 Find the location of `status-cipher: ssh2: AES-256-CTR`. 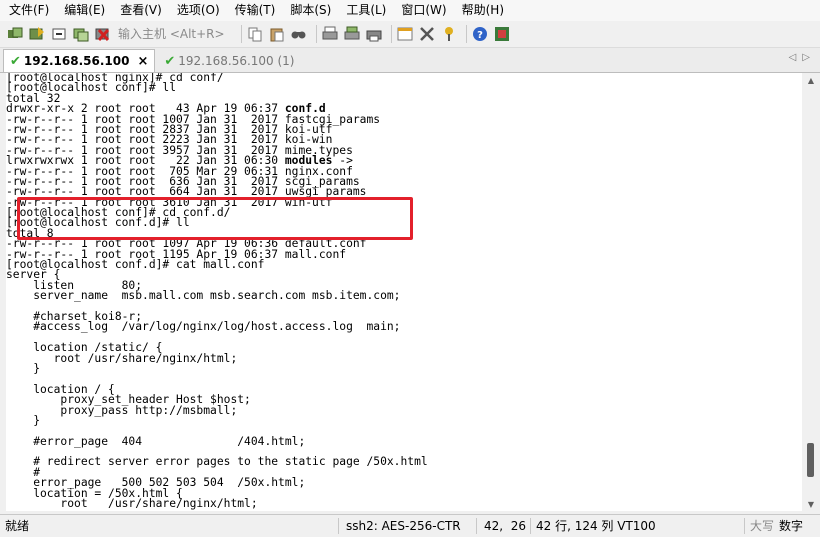

status-cipher: ssh2: AES-256-CTR is located at coordinates (403, 526).